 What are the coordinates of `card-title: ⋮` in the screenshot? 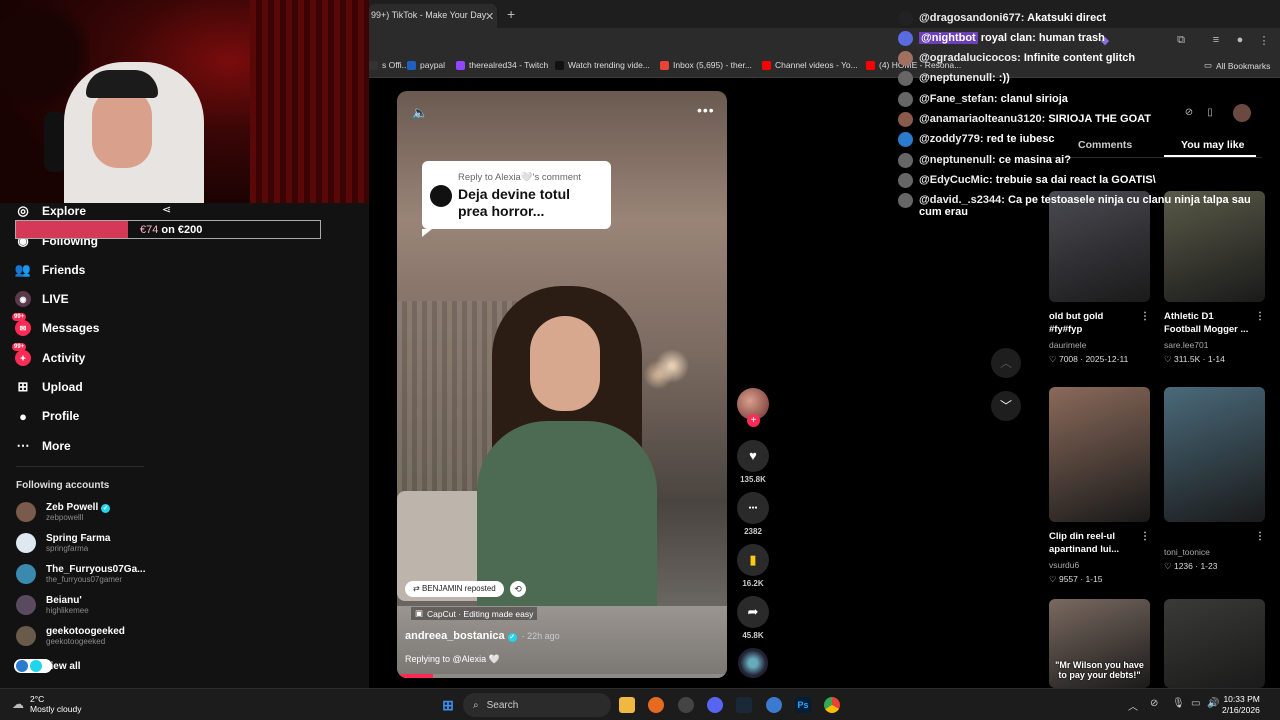 It's located at (1214, 536).